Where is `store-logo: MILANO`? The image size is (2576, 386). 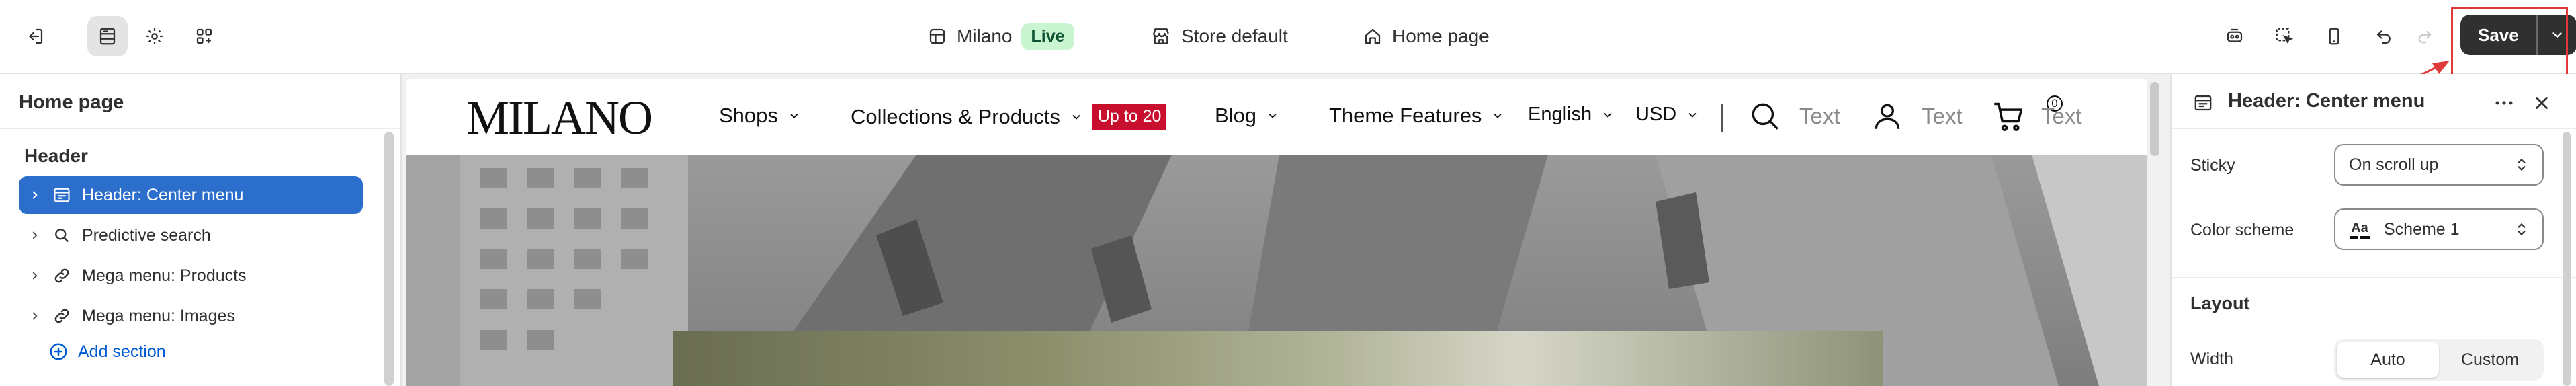 store-logo: MILANO is located at coordinates (559, 118).